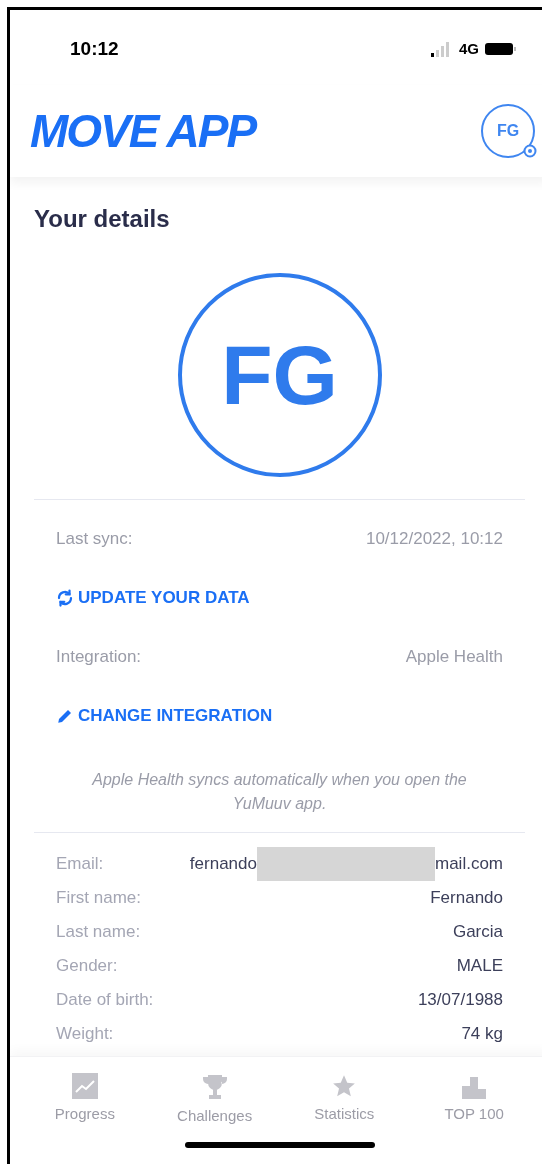  Describe the element at coordinates (508, 131) in the screenshot. I see `avatar-button: FG` at that location.